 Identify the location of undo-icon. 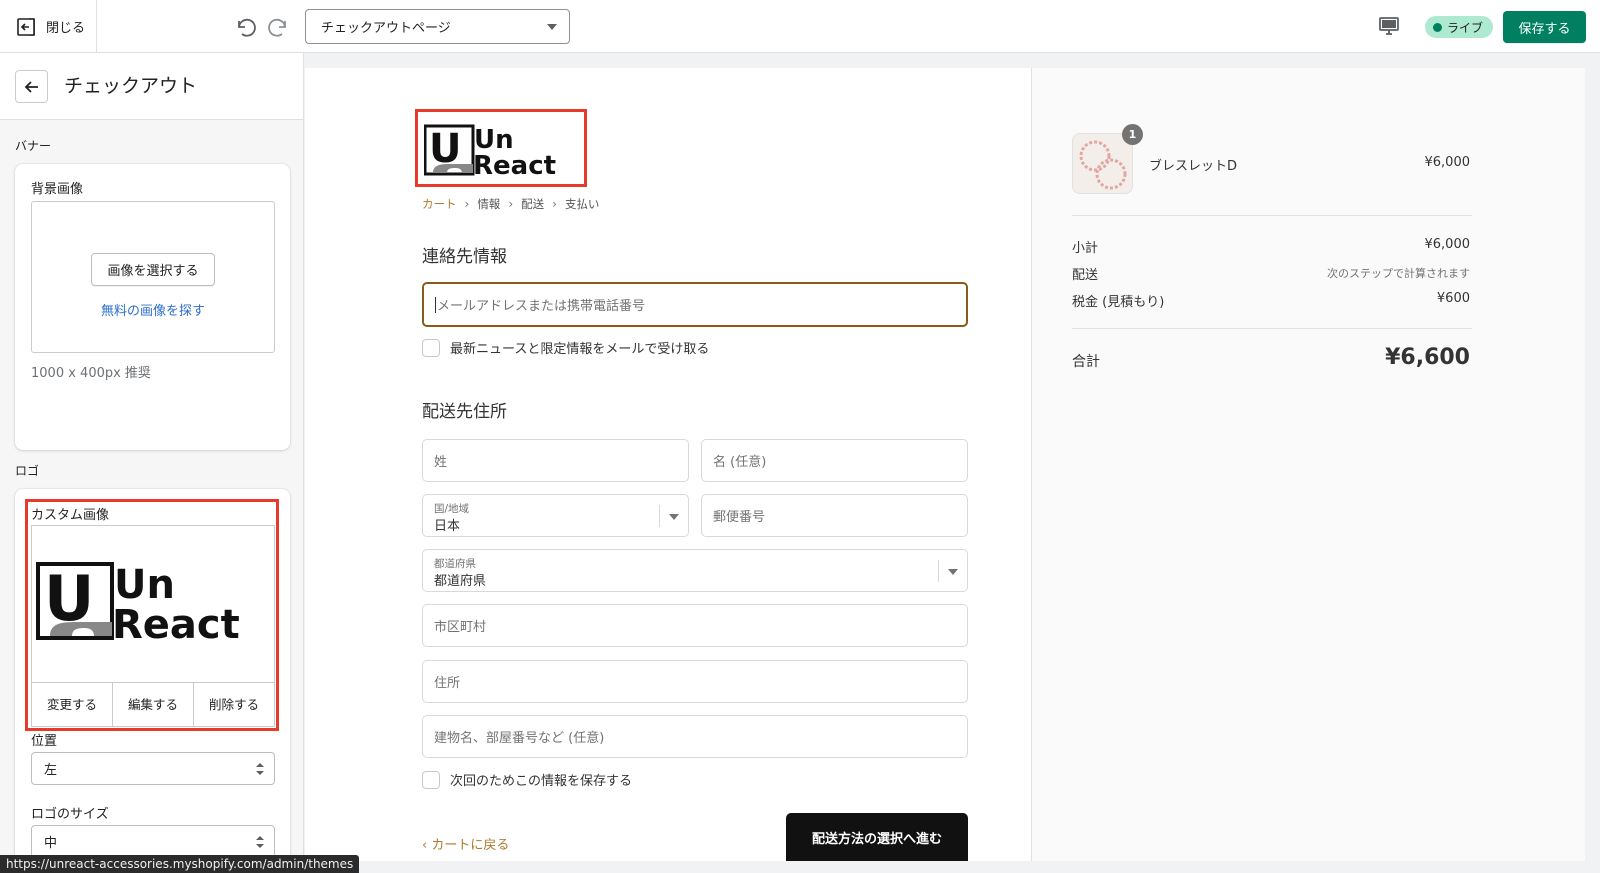
(245, 27).